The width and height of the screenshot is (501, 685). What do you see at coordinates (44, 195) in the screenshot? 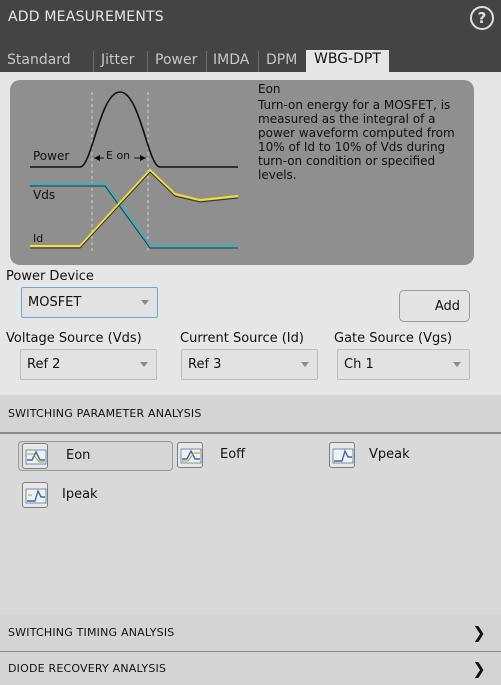
I see `vds-label: Vds` at bounding box center [44, 195].